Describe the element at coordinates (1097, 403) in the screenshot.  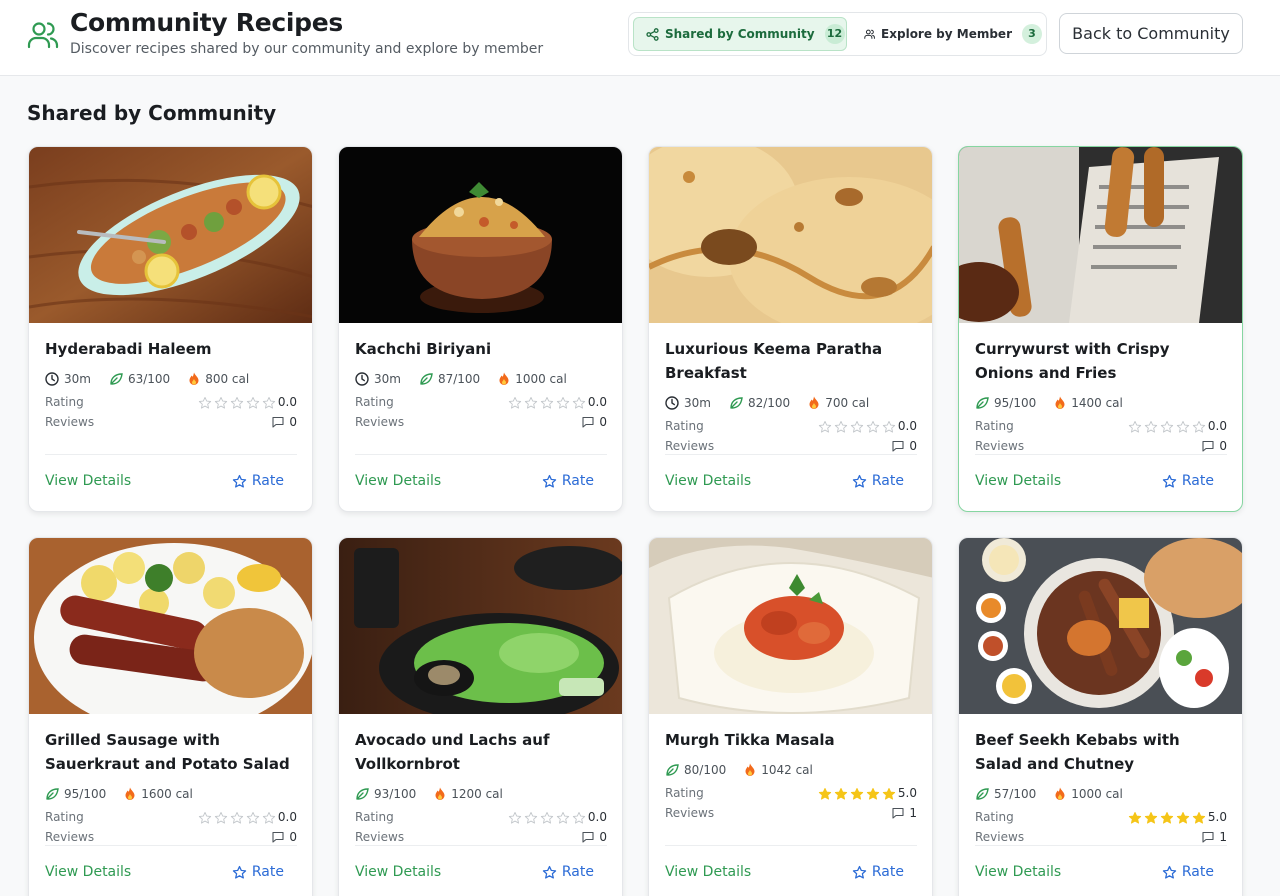
I see `calories: 1400 cal` at that location.